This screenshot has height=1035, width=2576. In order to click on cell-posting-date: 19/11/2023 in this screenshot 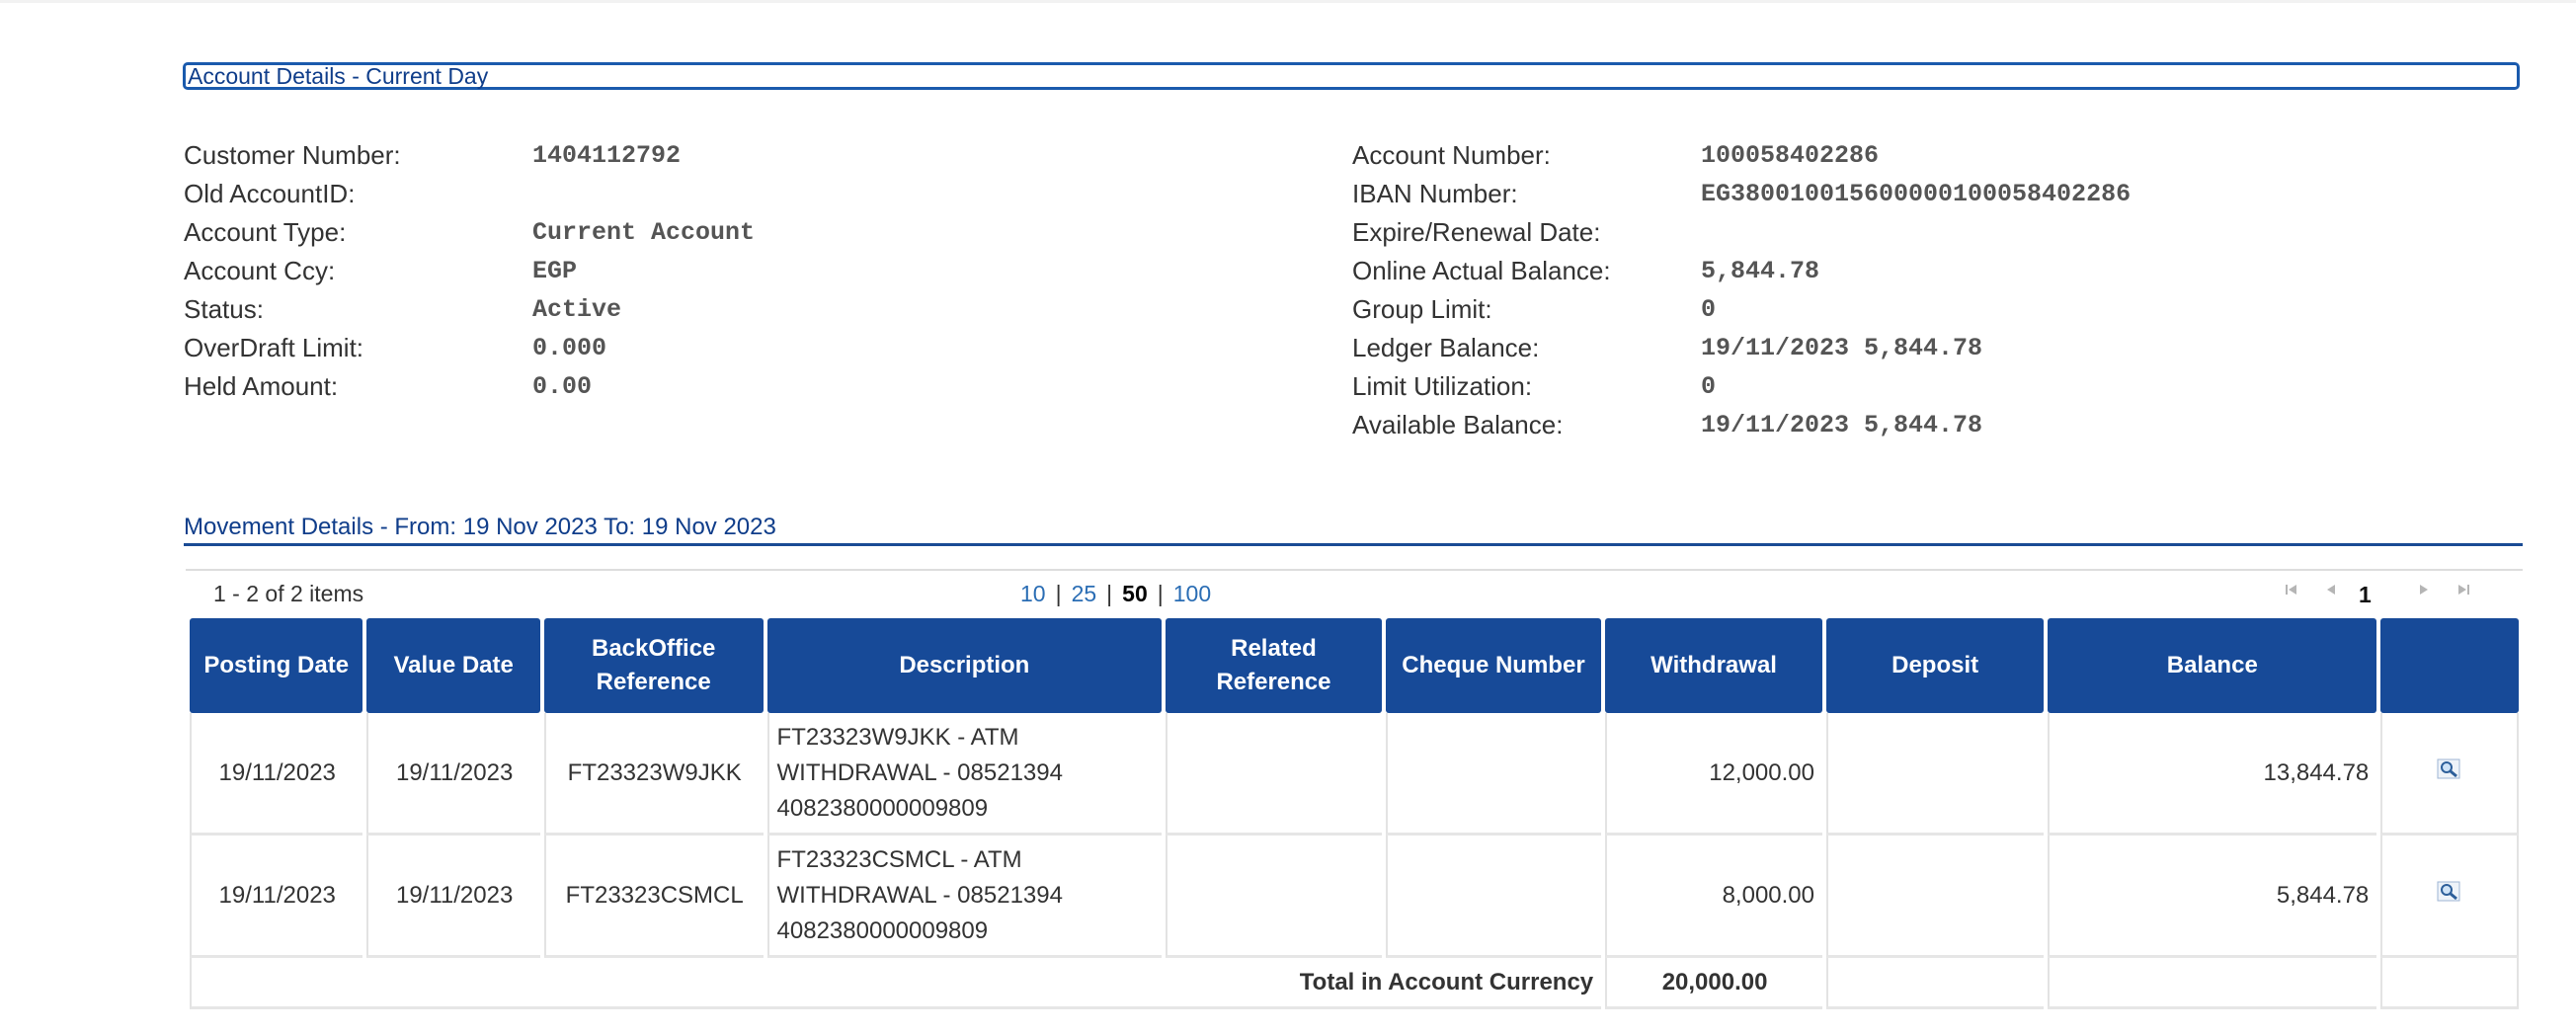, I will do `click(276, 897)`.